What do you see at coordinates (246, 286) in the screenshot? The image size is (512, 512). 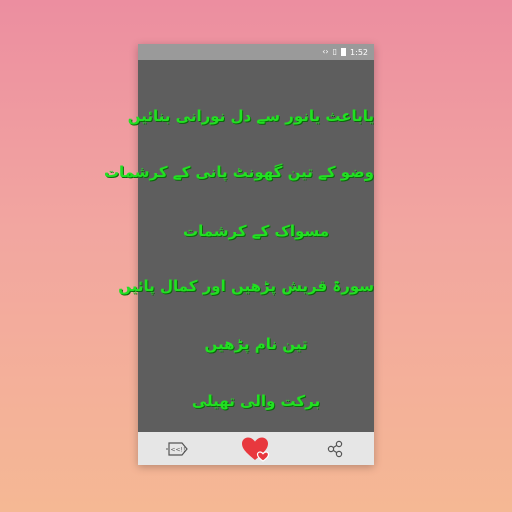 I see `list-item: سورۃ قریش پڑھیں اور کمال پائیں` at bounding box center [246, 286].